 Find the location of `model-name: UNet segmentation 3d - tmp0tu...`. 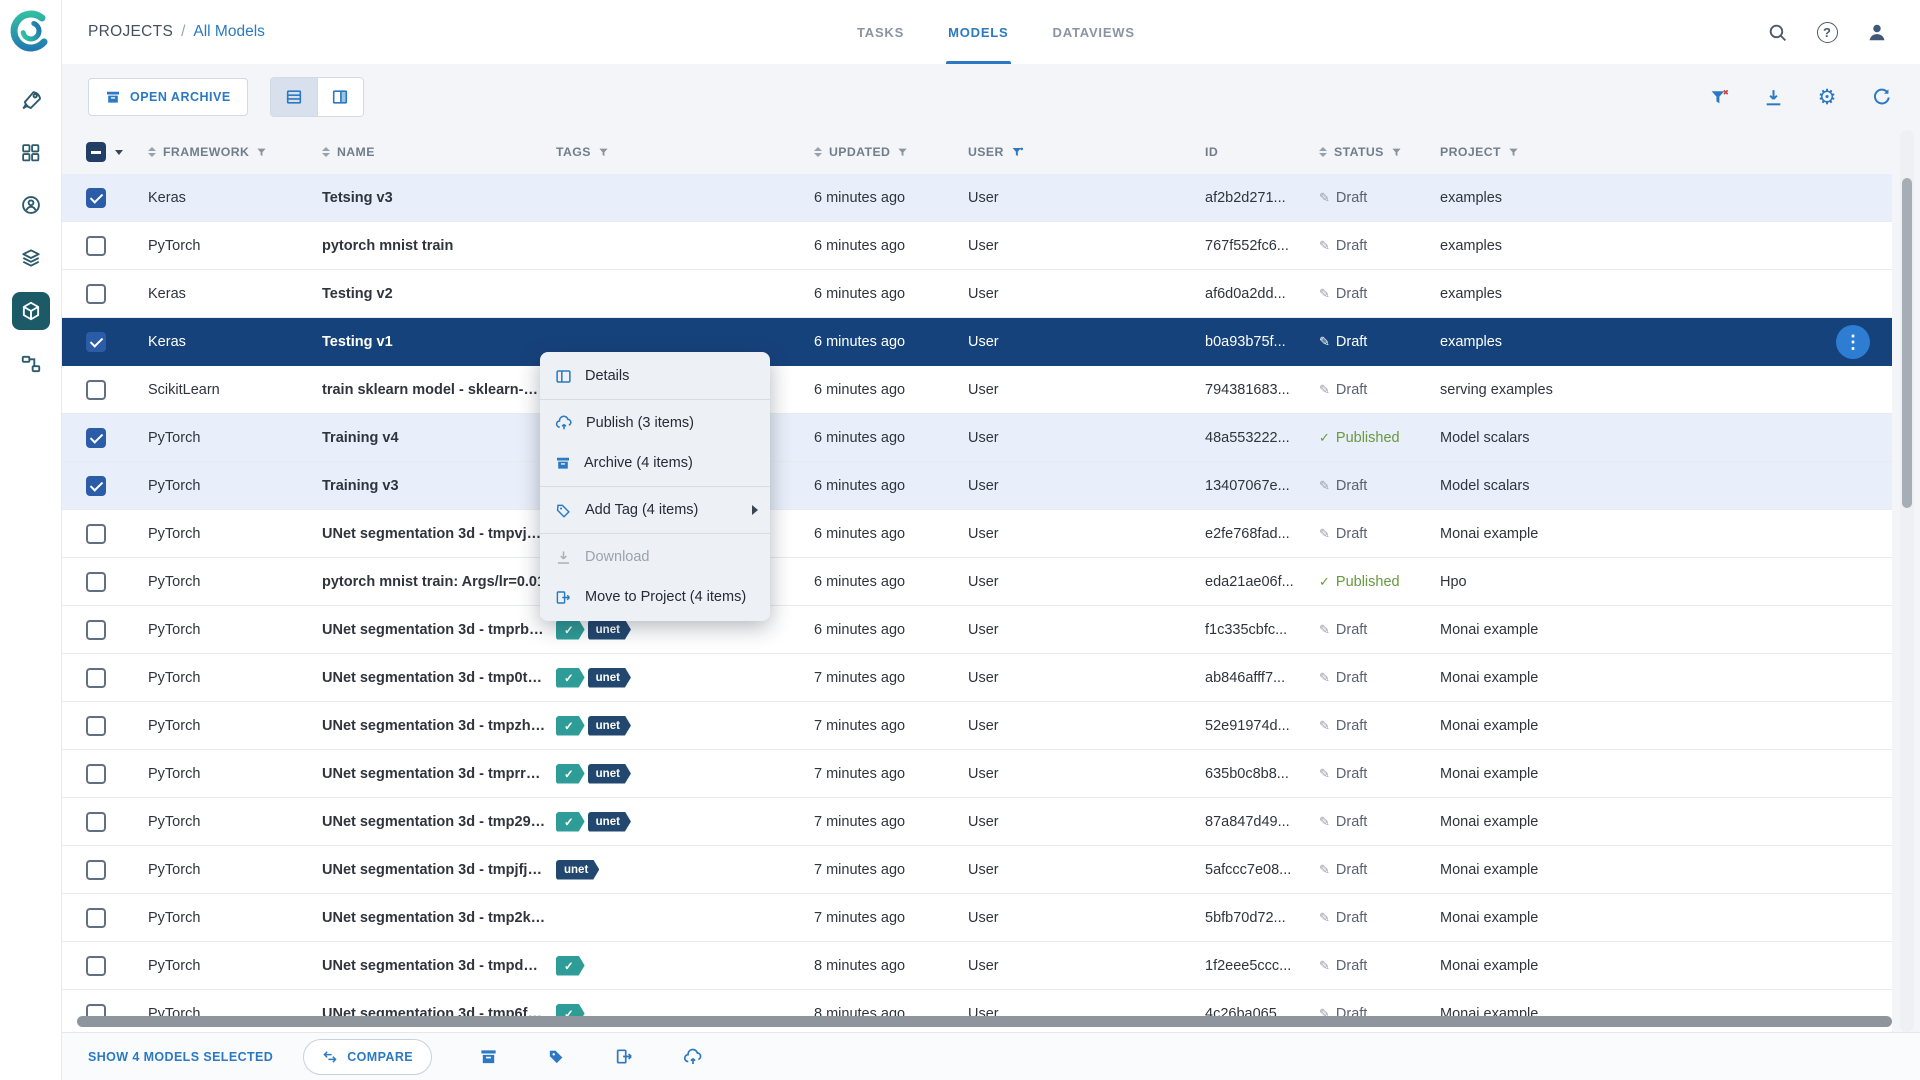

model-name: UNet segmentation 3d - tmp0tu... is located at coordinates (439, 678).